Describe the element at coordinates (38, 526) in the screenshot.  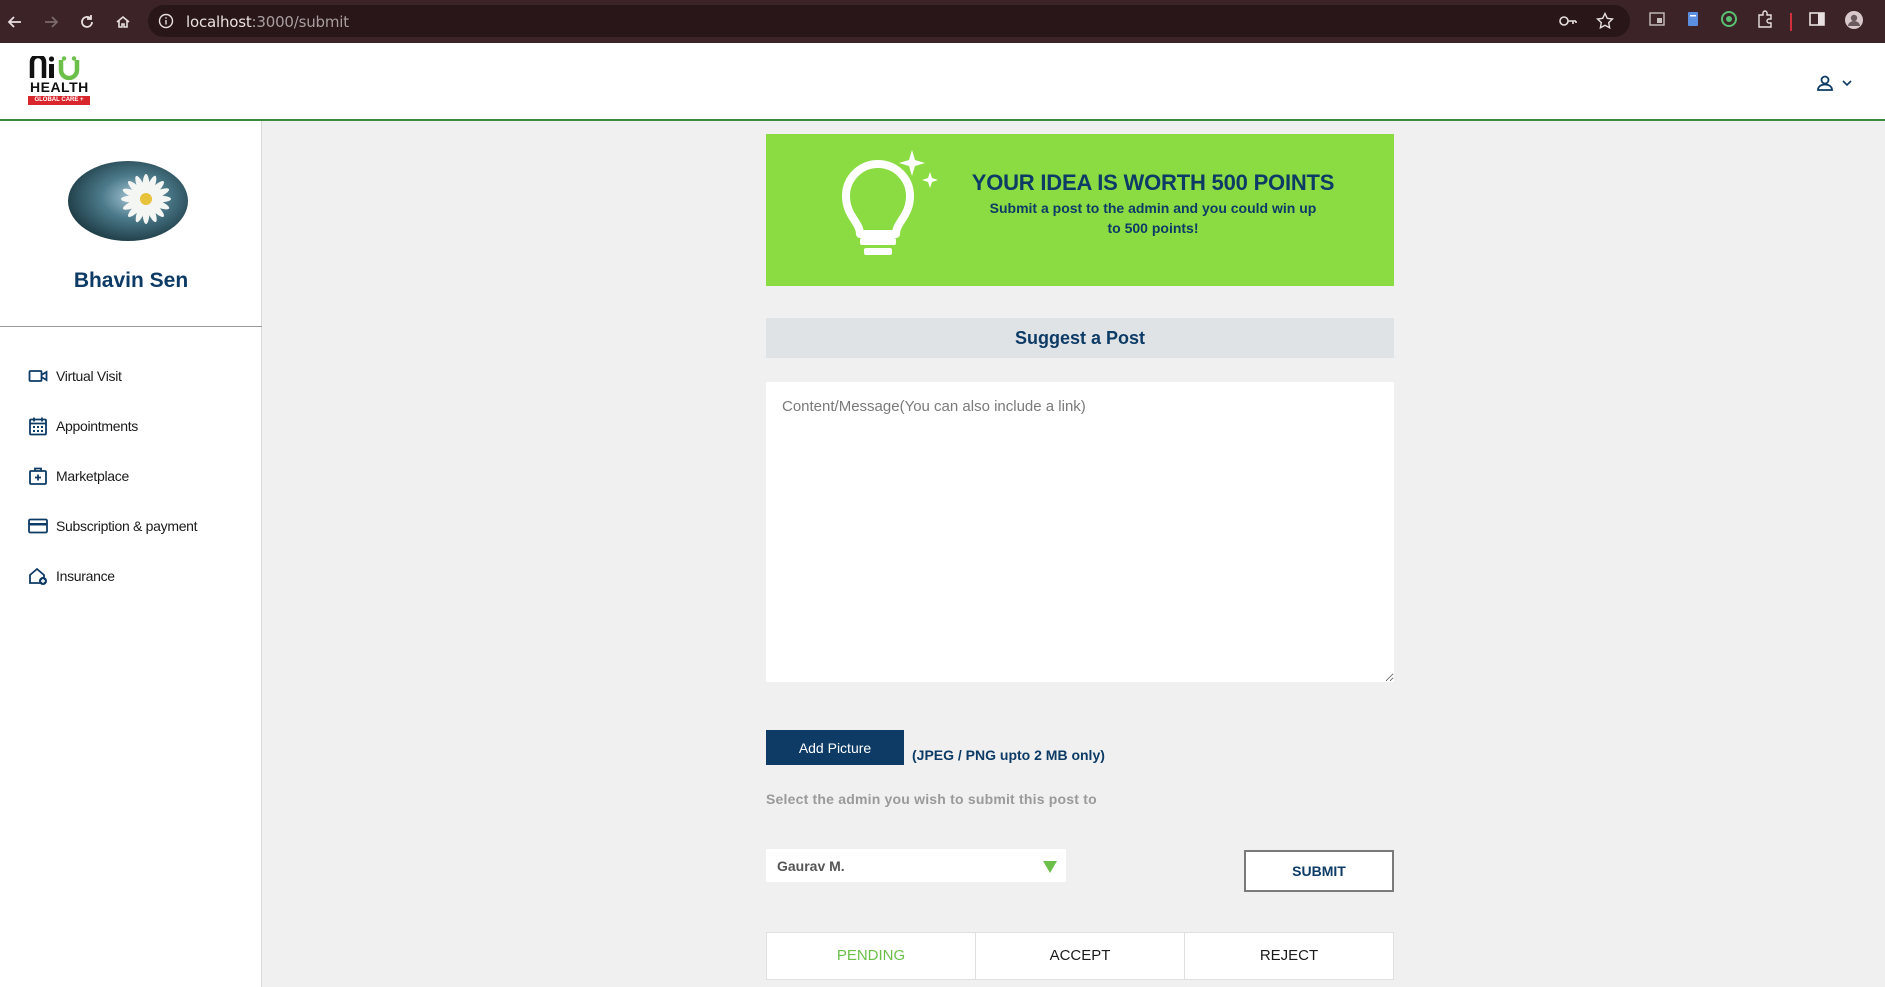
I see `credit-card-icon` at that location.